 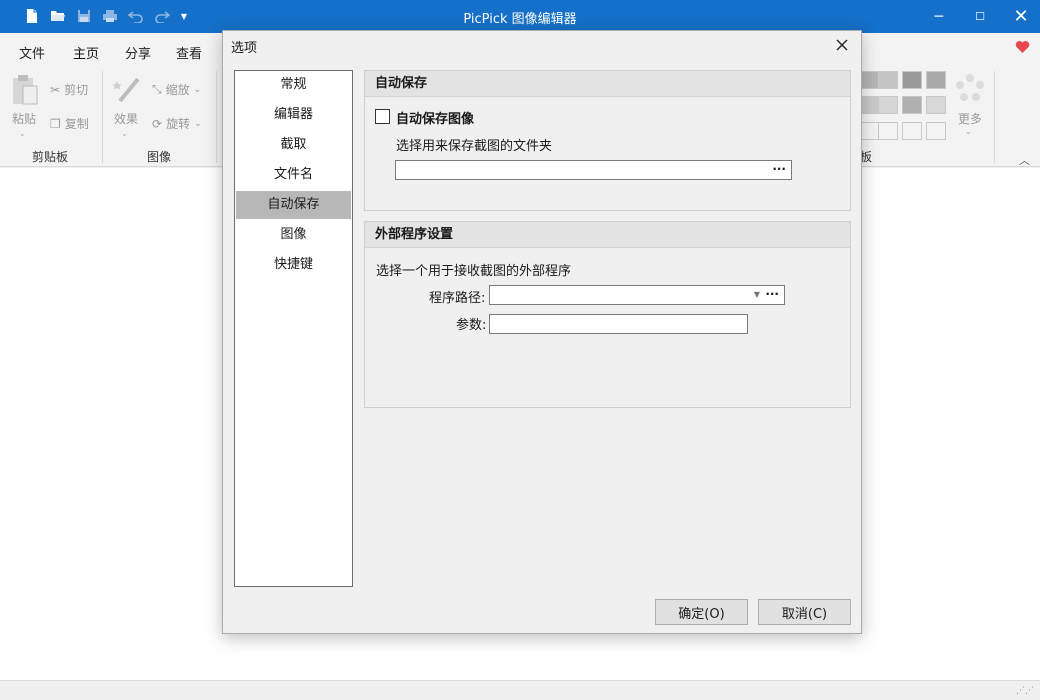 I want to click on options-nav-list: 常规 编辑器 截取 文件名 自动保存 图像 快捷键, so click(x=293, y=328).